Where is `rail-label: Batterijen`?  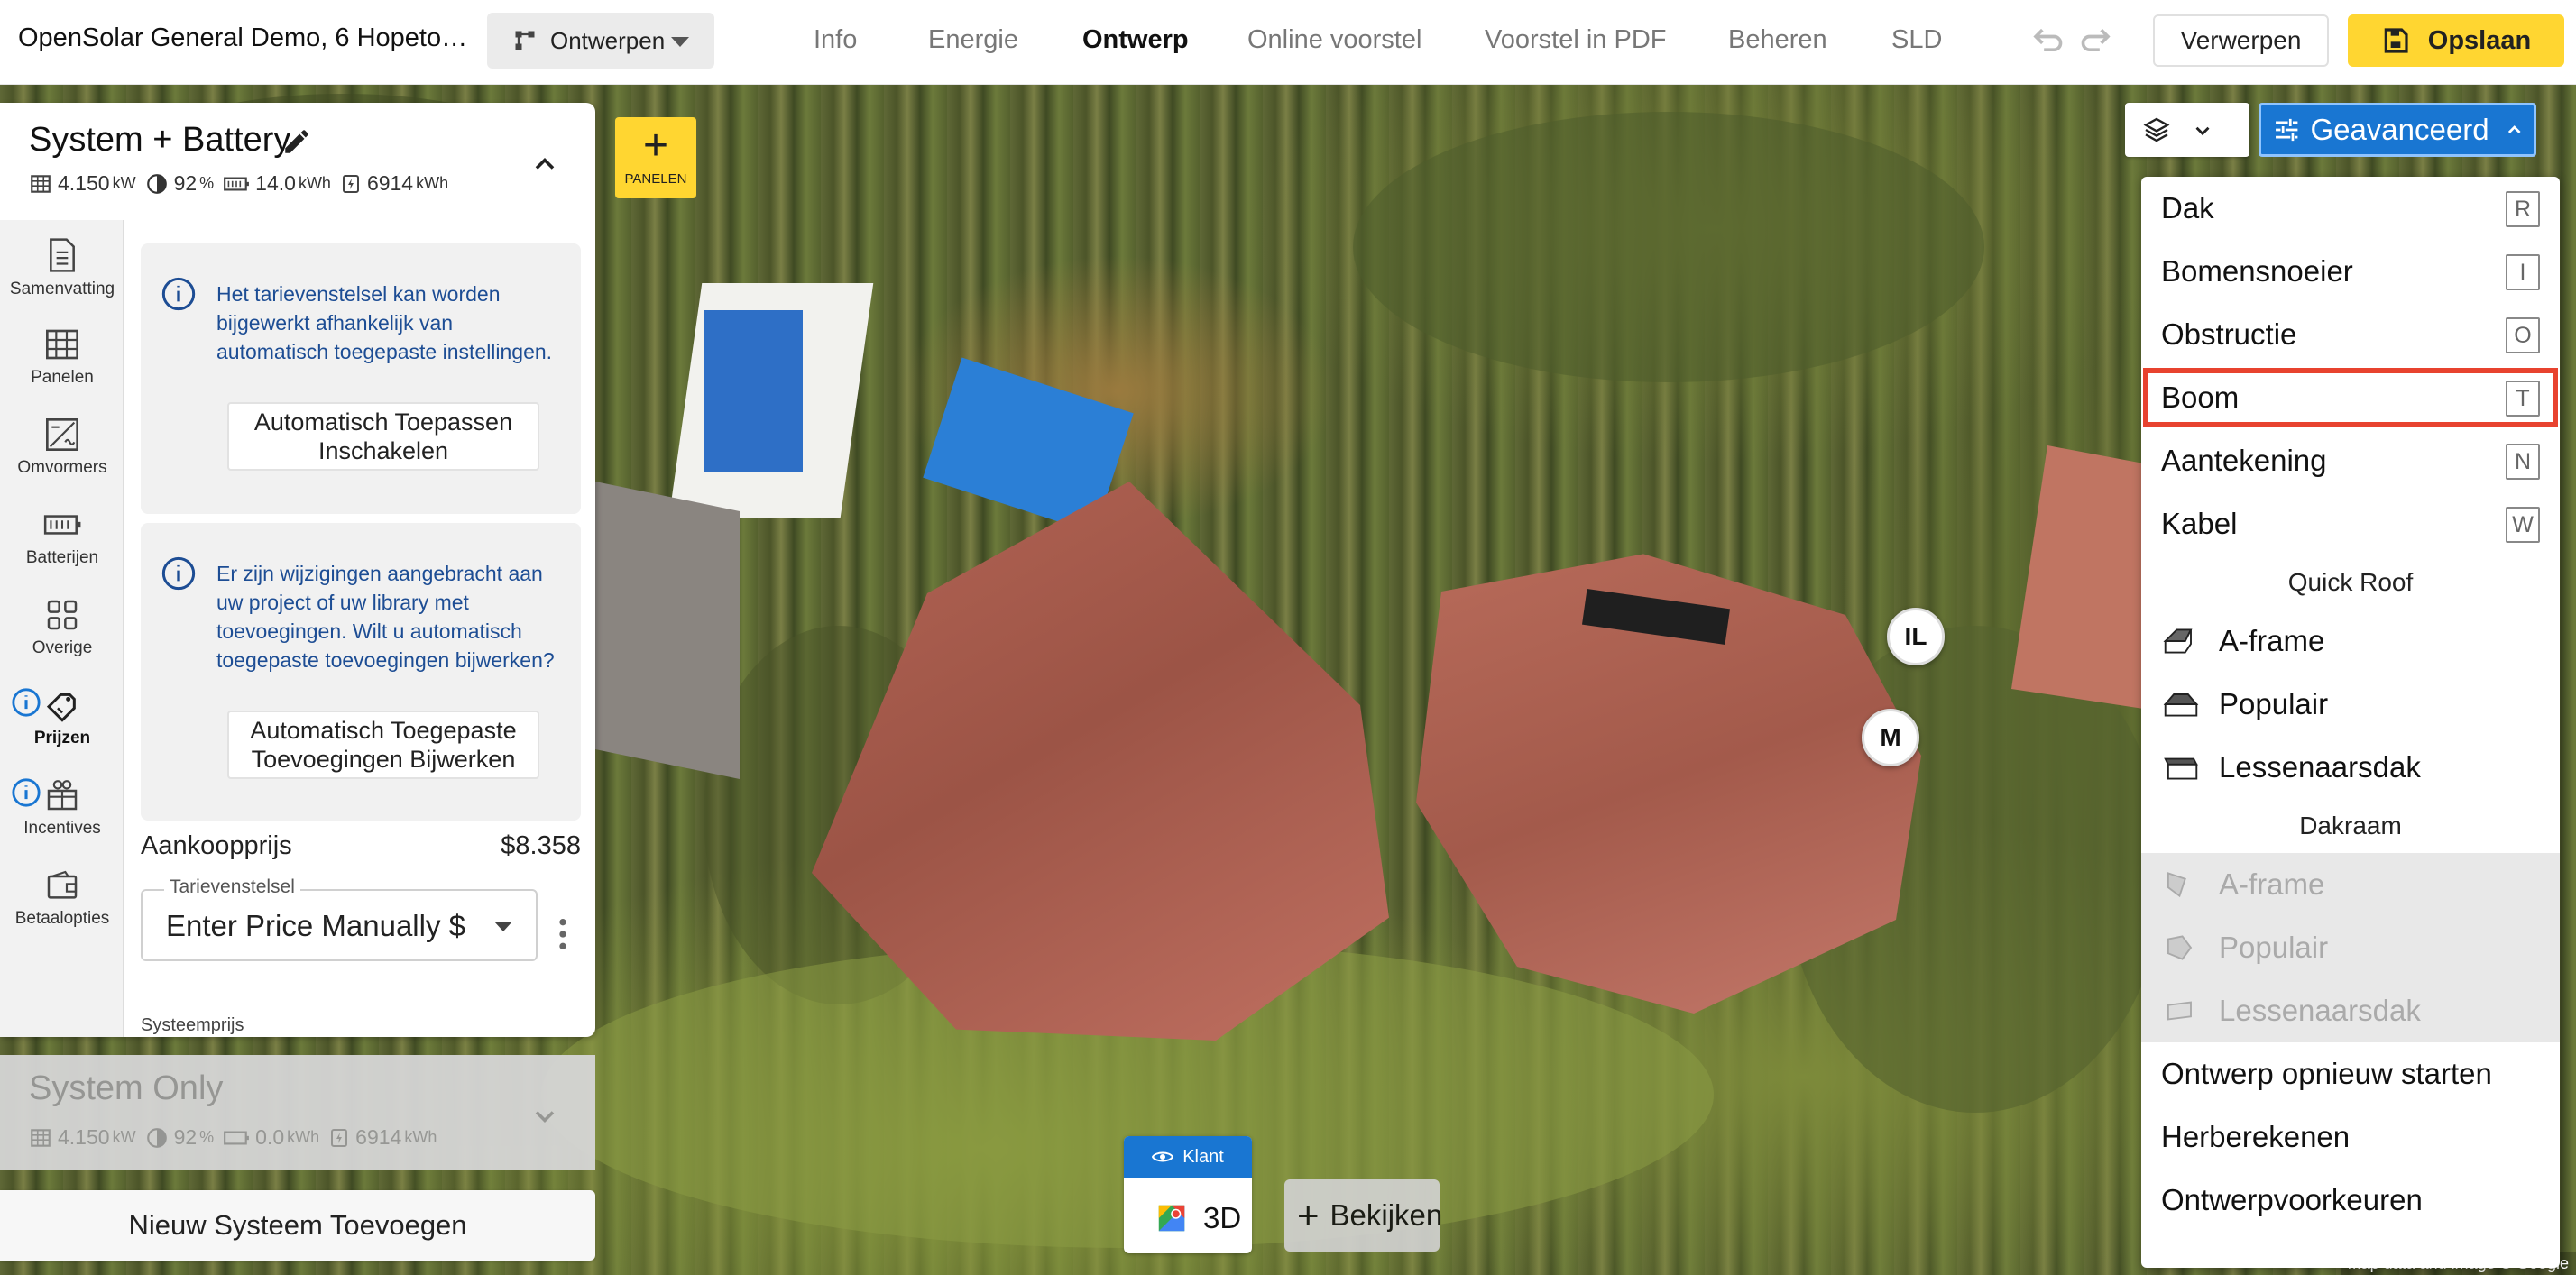
rail-label: Batterijen is located at coordinates (62, 558).